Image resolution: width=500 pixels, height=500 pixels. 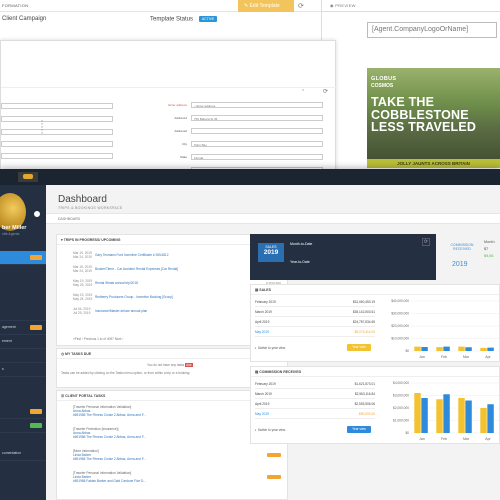 I want to click on sales-month: April 2019, so click(x=262, y=322).